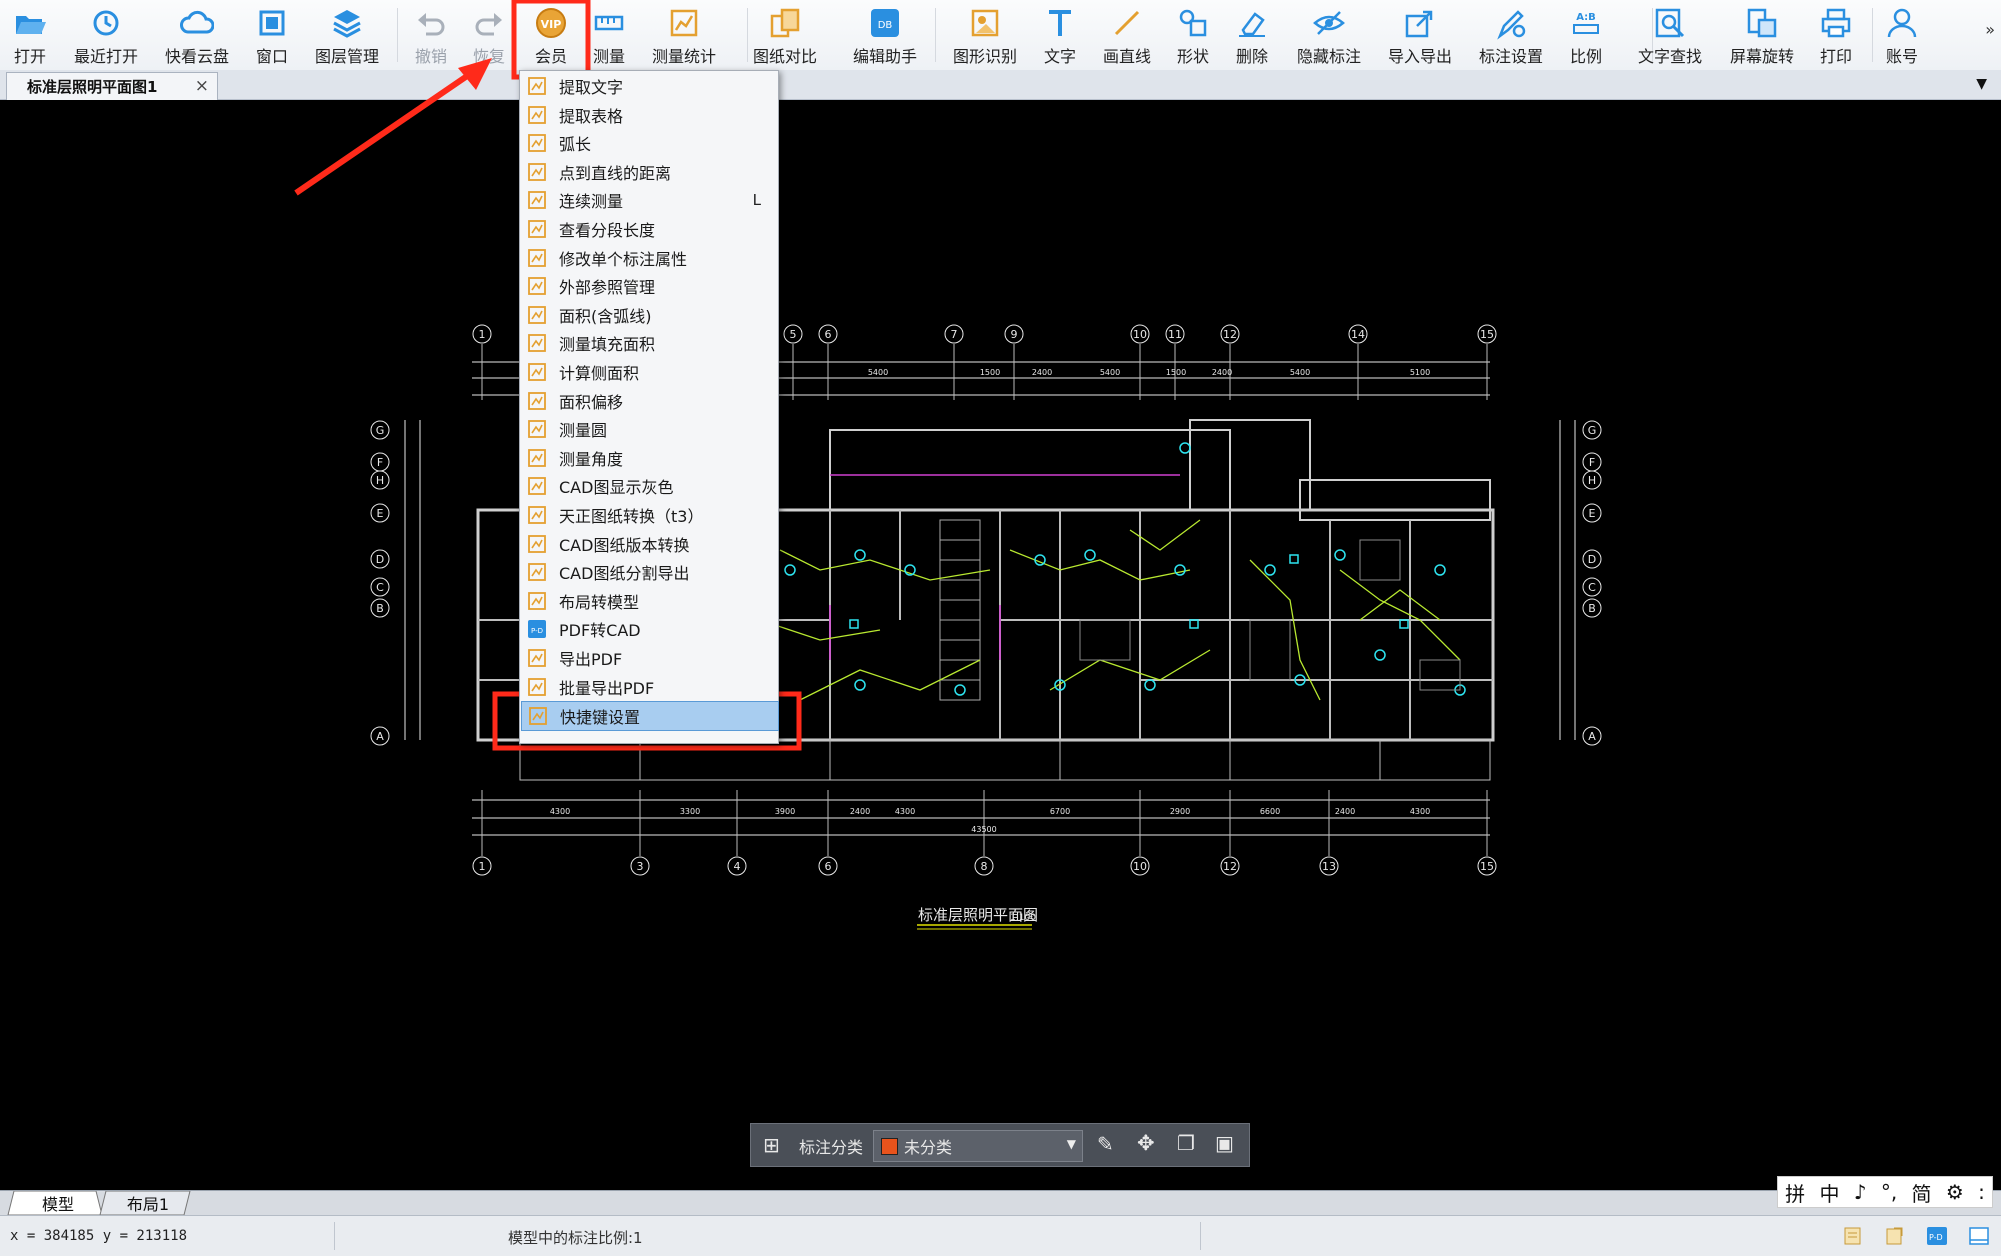 This screenshot has height=1256, width=2001. Describe the element at coordinates (1186, 1143) in the screenshot. I see `copy-icon: ❐` at that location.